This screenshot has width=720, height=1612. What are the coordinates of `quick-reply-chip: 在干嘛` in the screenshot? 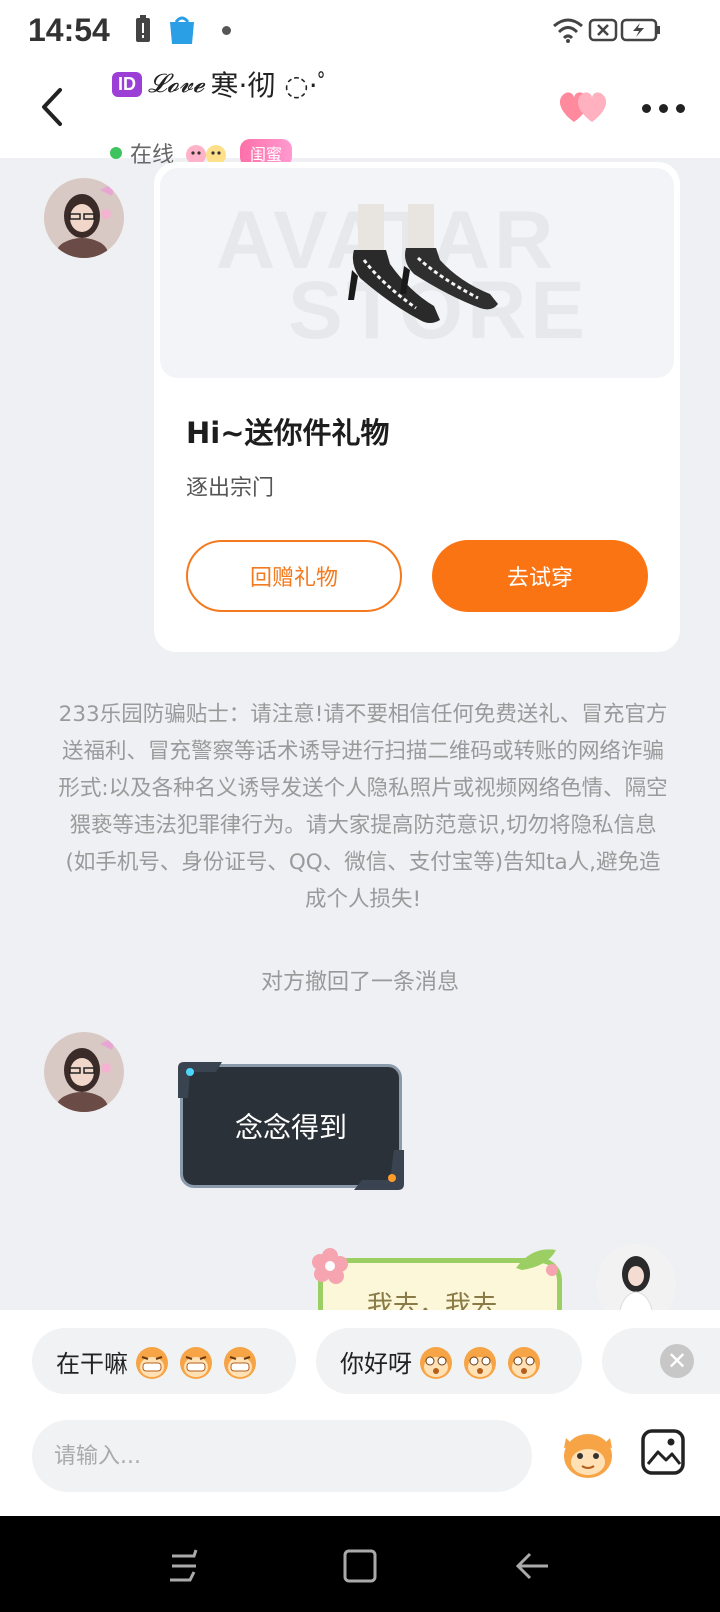 It's located at (164, 1361).